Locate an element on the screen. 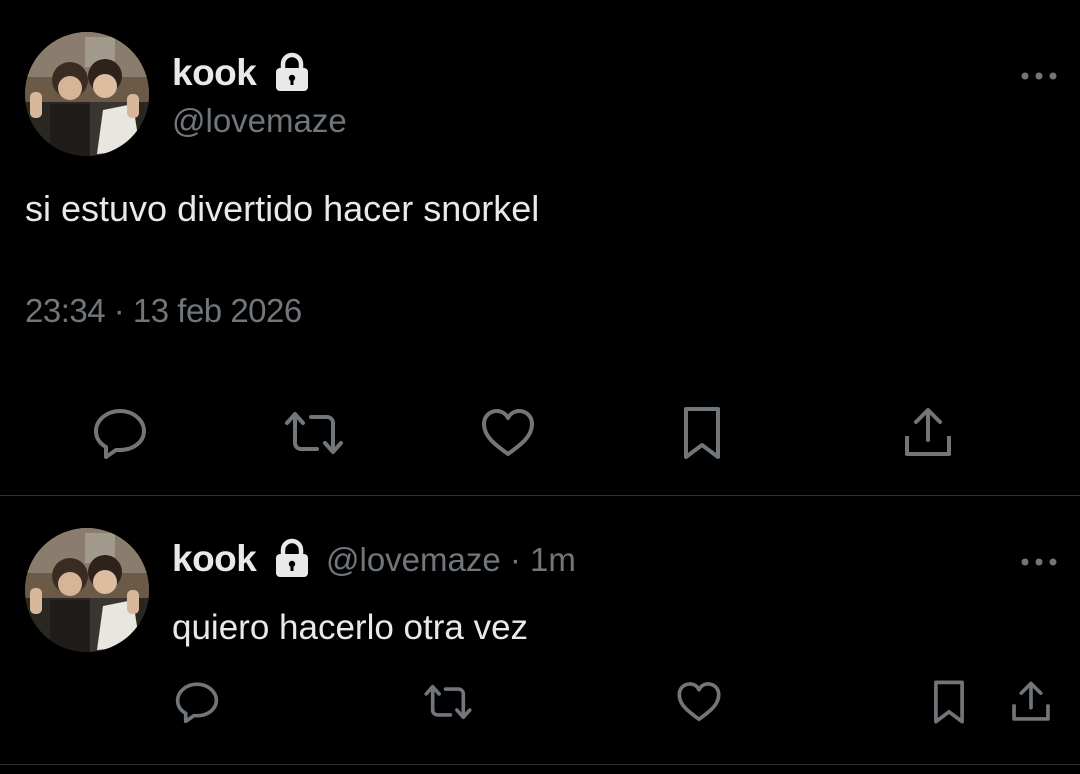 Image resolution: width=1080 pixels, height=774 pixels. timestamp: 23:34 · 13 feb 2026 is located at coordinates (163, 311).